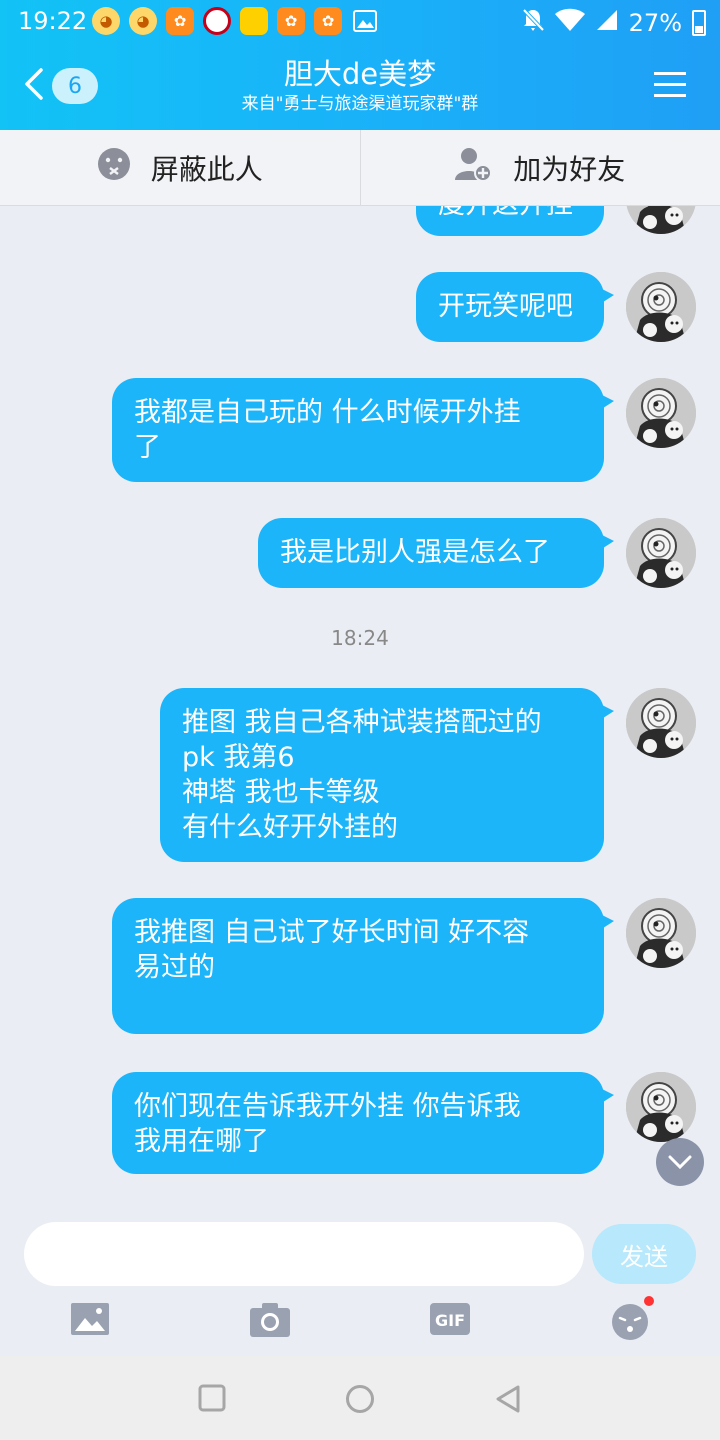 Image resolution: width=720 pixels, height=1440 pixels. Describe the element at coordinates (75, 86) in the screenshot. I see `unread-badge: 6` at that location.